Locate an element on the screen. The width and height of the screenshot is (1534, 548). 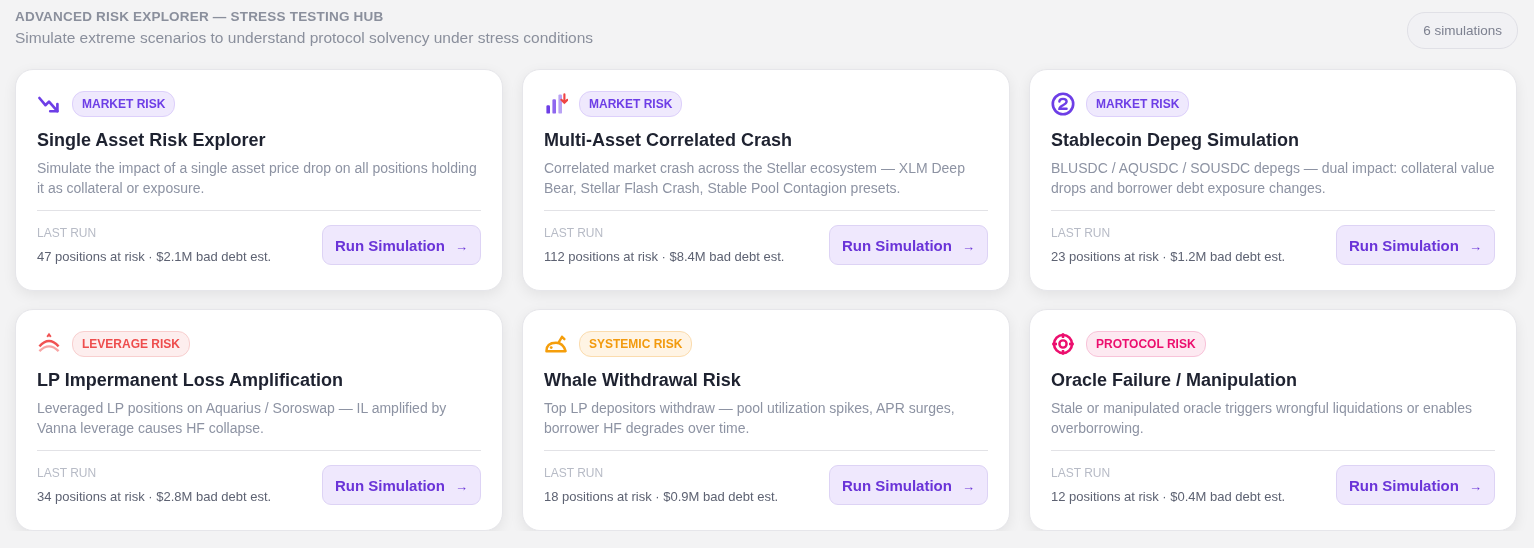
count-badge: 6 simulations is located at coordinates (1462, 30).